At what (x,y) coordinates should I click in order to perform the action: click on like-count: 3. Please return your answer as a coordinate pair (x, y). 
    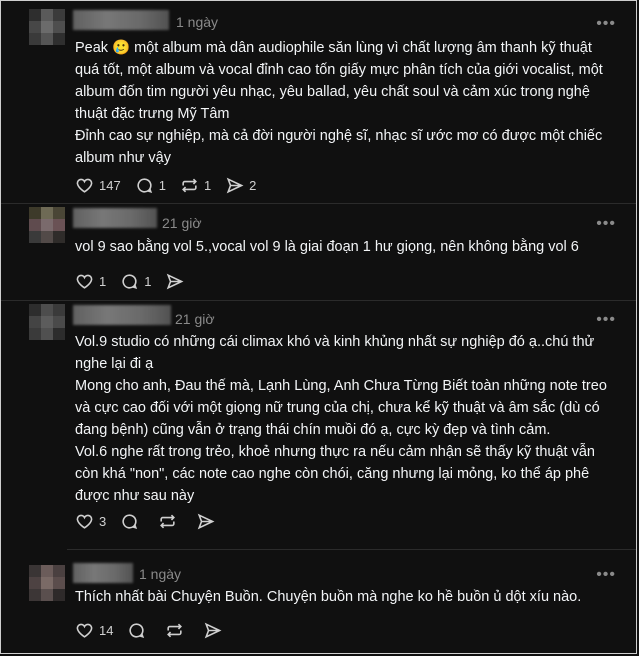
    Looking at the image, I should click on (103, 521).